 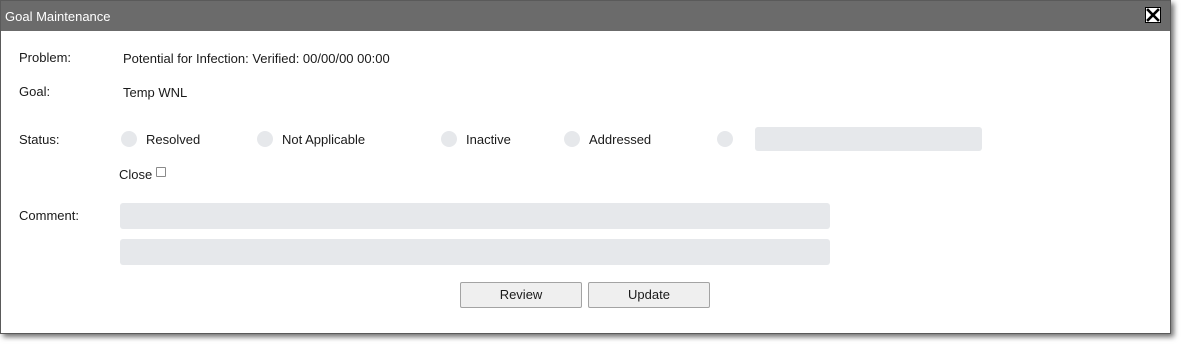 What do you see at coordinates (449, 139) in the screenshot?
I see `status-radio-inactive` at bounding box center [449, 139].